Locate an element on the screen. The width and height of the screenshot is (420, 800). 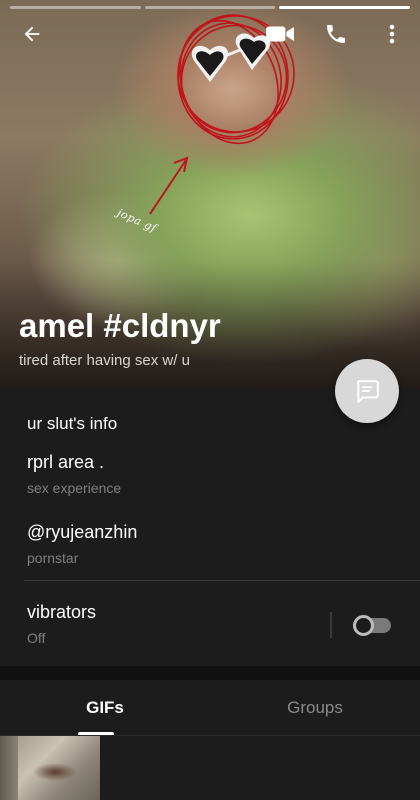
message-button is located at coordinates (367, 391).